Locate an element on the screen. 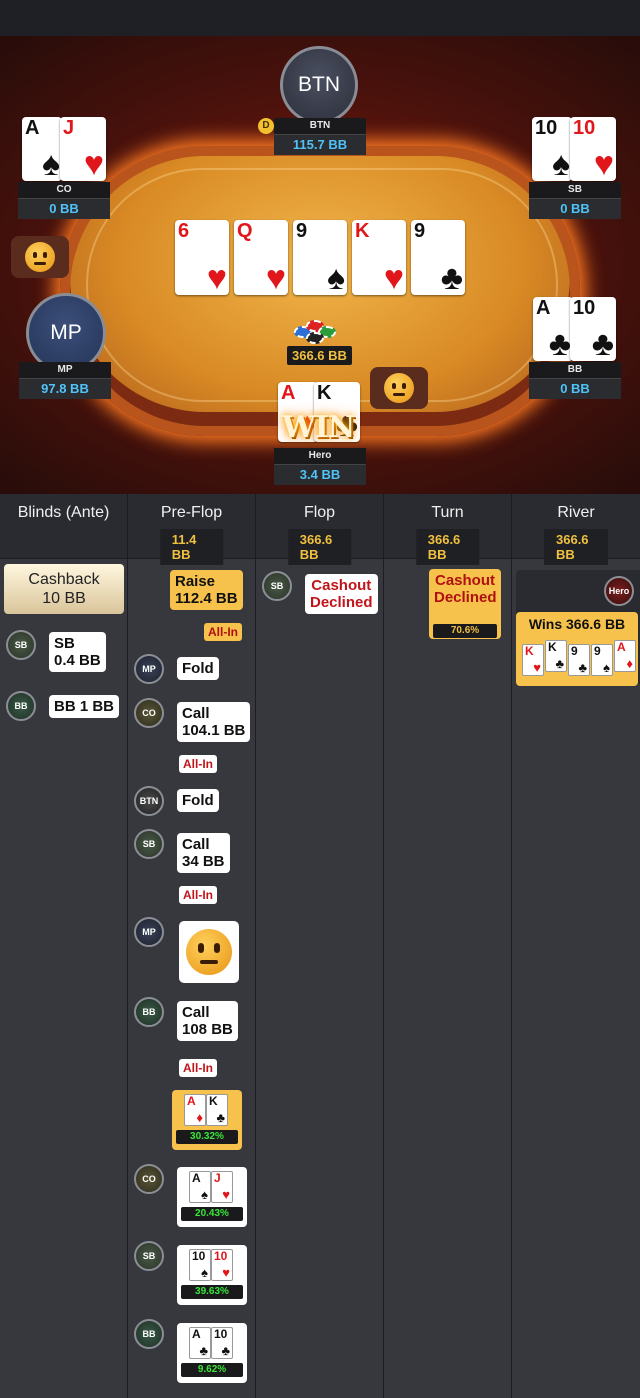 The width and height of the screenshot is (640, 1398). column-title: Pre-Flop is located at coordinates (191, 512).